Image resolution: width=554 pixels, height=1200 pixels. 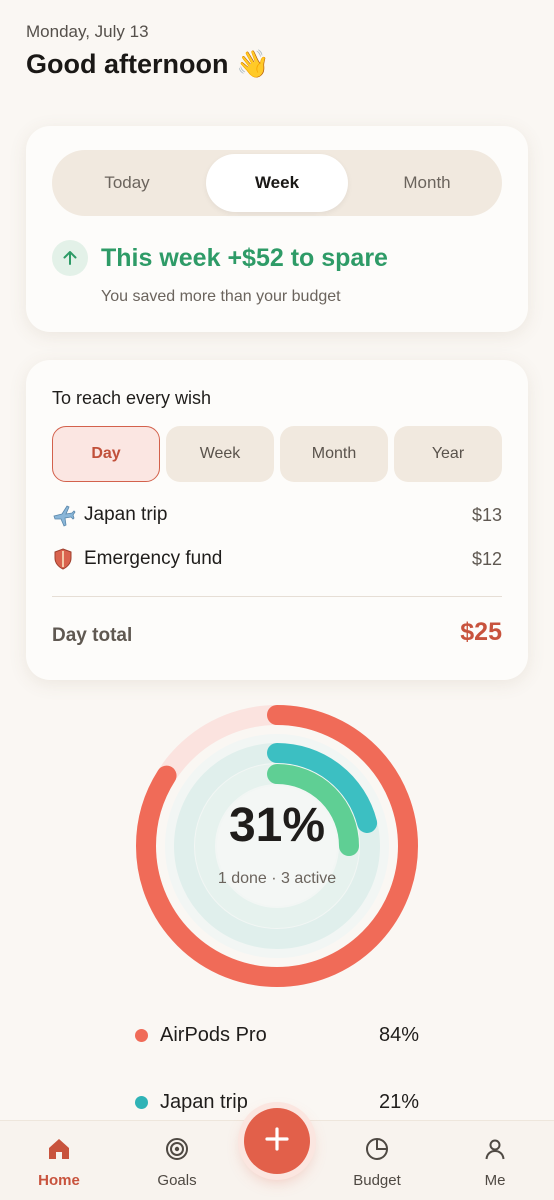 What do you see at coordinates (153, 558) in the screenshot?
I see `wish-name: Emergency fund` at bounding box center [153, 558].